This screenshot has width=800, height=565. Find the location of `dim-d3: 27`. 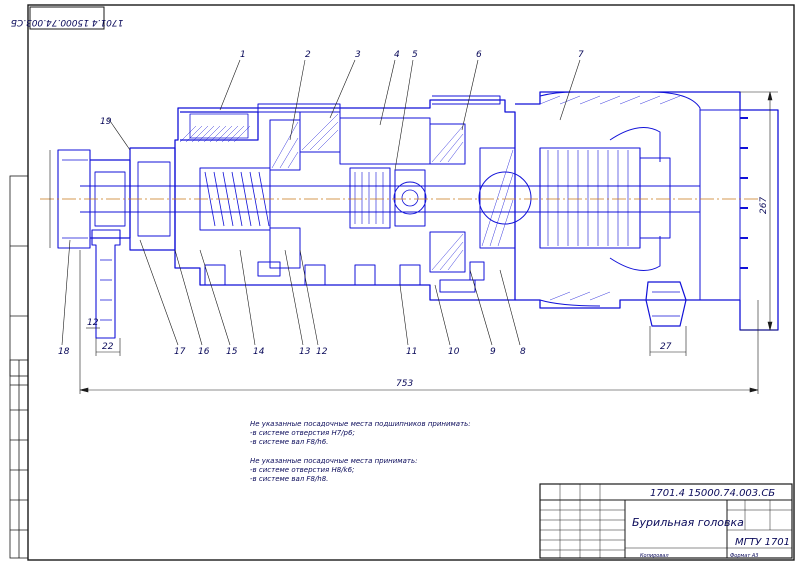

dim-d3: 27 is located at coordinates (666, 347).